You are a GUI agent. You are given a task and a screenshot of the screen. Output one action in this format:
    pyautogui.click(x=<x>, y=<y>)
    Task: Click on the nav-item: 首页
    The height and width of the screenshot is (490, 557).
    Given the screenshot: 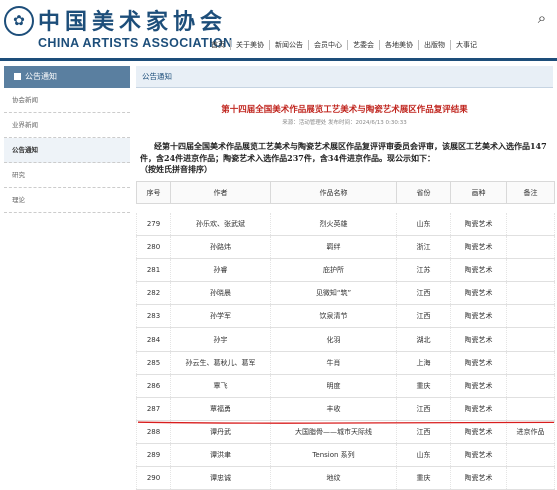 What is the action you would take?
    pyautogui.click(x=218, y=45)
    